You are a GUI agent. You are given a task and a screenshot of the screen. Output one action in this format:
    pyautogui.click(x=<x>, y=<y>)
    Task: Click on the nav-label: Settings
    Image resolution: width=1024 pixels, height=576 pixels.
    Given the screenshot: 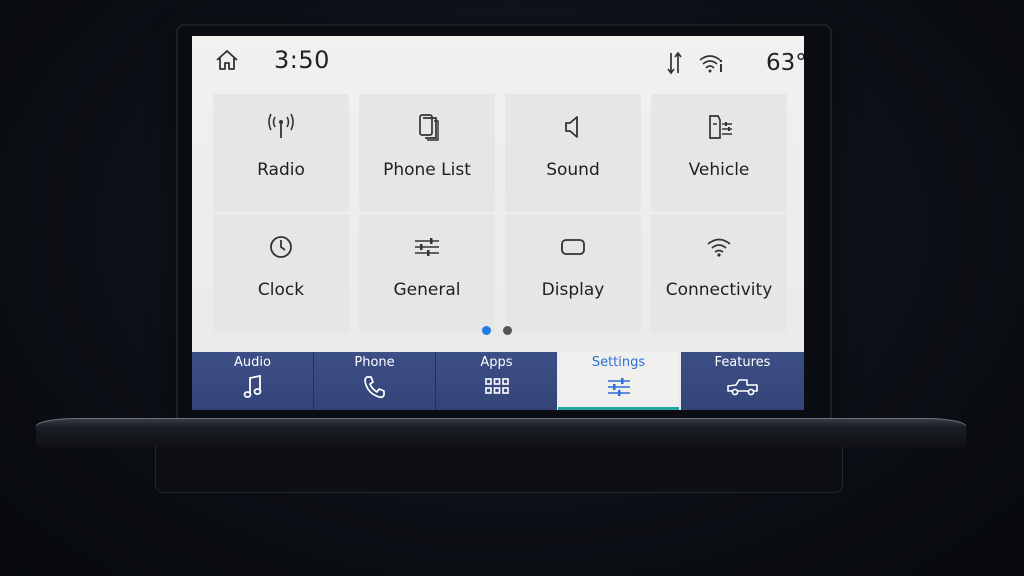 What is the action you would take?
    pyautogui.click(x=618, y=362)
    